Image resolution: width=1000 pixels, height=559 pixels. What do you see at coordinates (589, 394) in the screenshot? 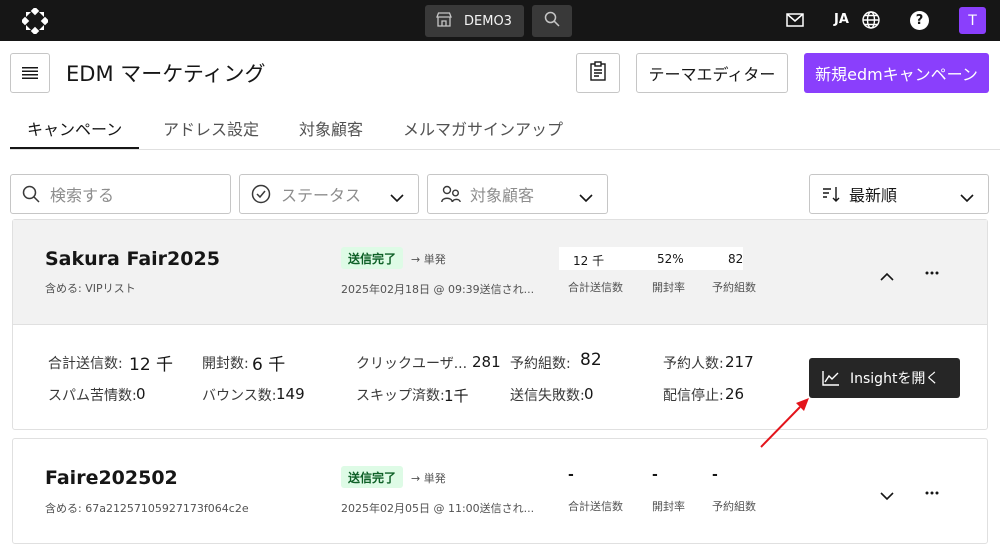
I see `detail-failed-value: 0` at bounding box center [589, 394].